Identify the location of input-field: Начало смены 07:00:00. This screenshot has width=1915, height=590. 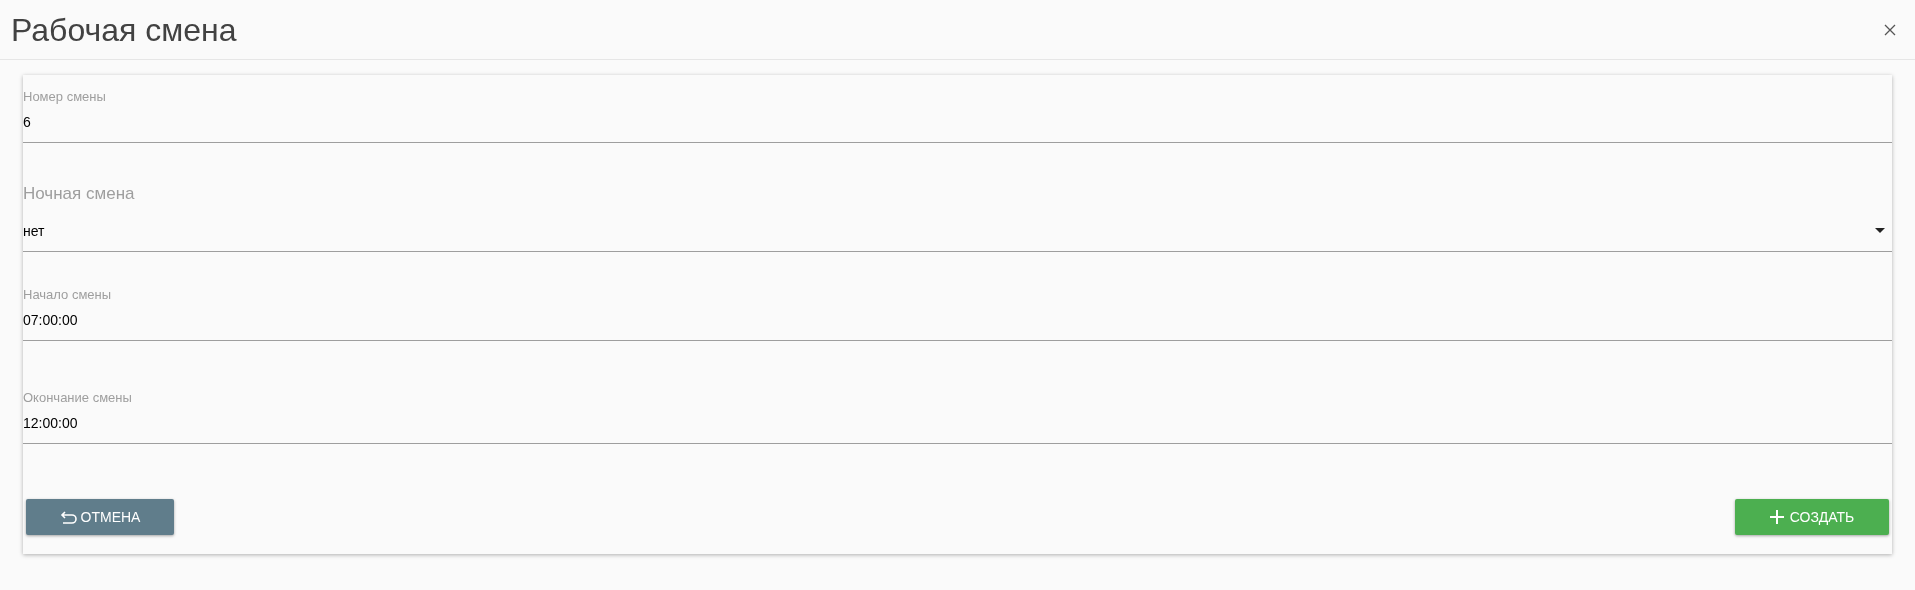
(957, 314).